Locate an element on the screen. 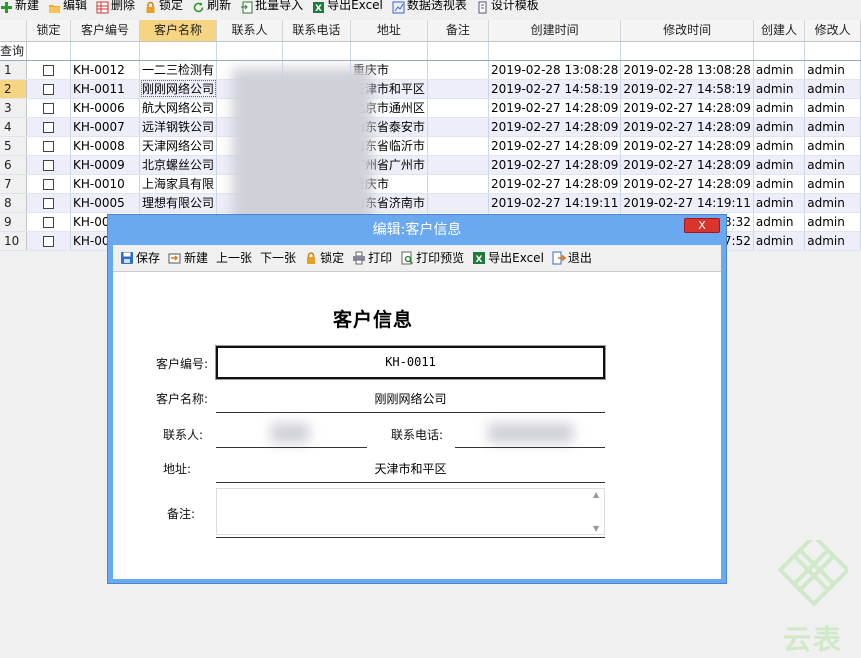 This screenshot has height=658, width=861. col-header-creator: 创建人 is located at coordinates (779, 31).